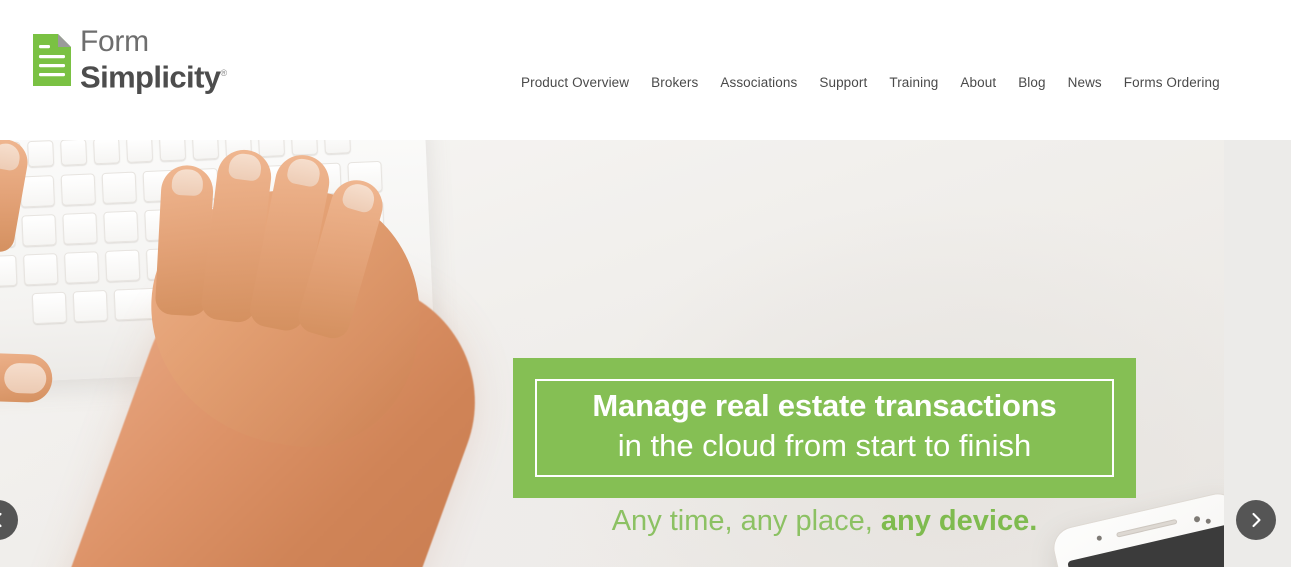 The image size is (1291, 567). What do you see at coordinates (52, 59) in the screenshot?
I see `document-icon` at bounding box center [52, 59].